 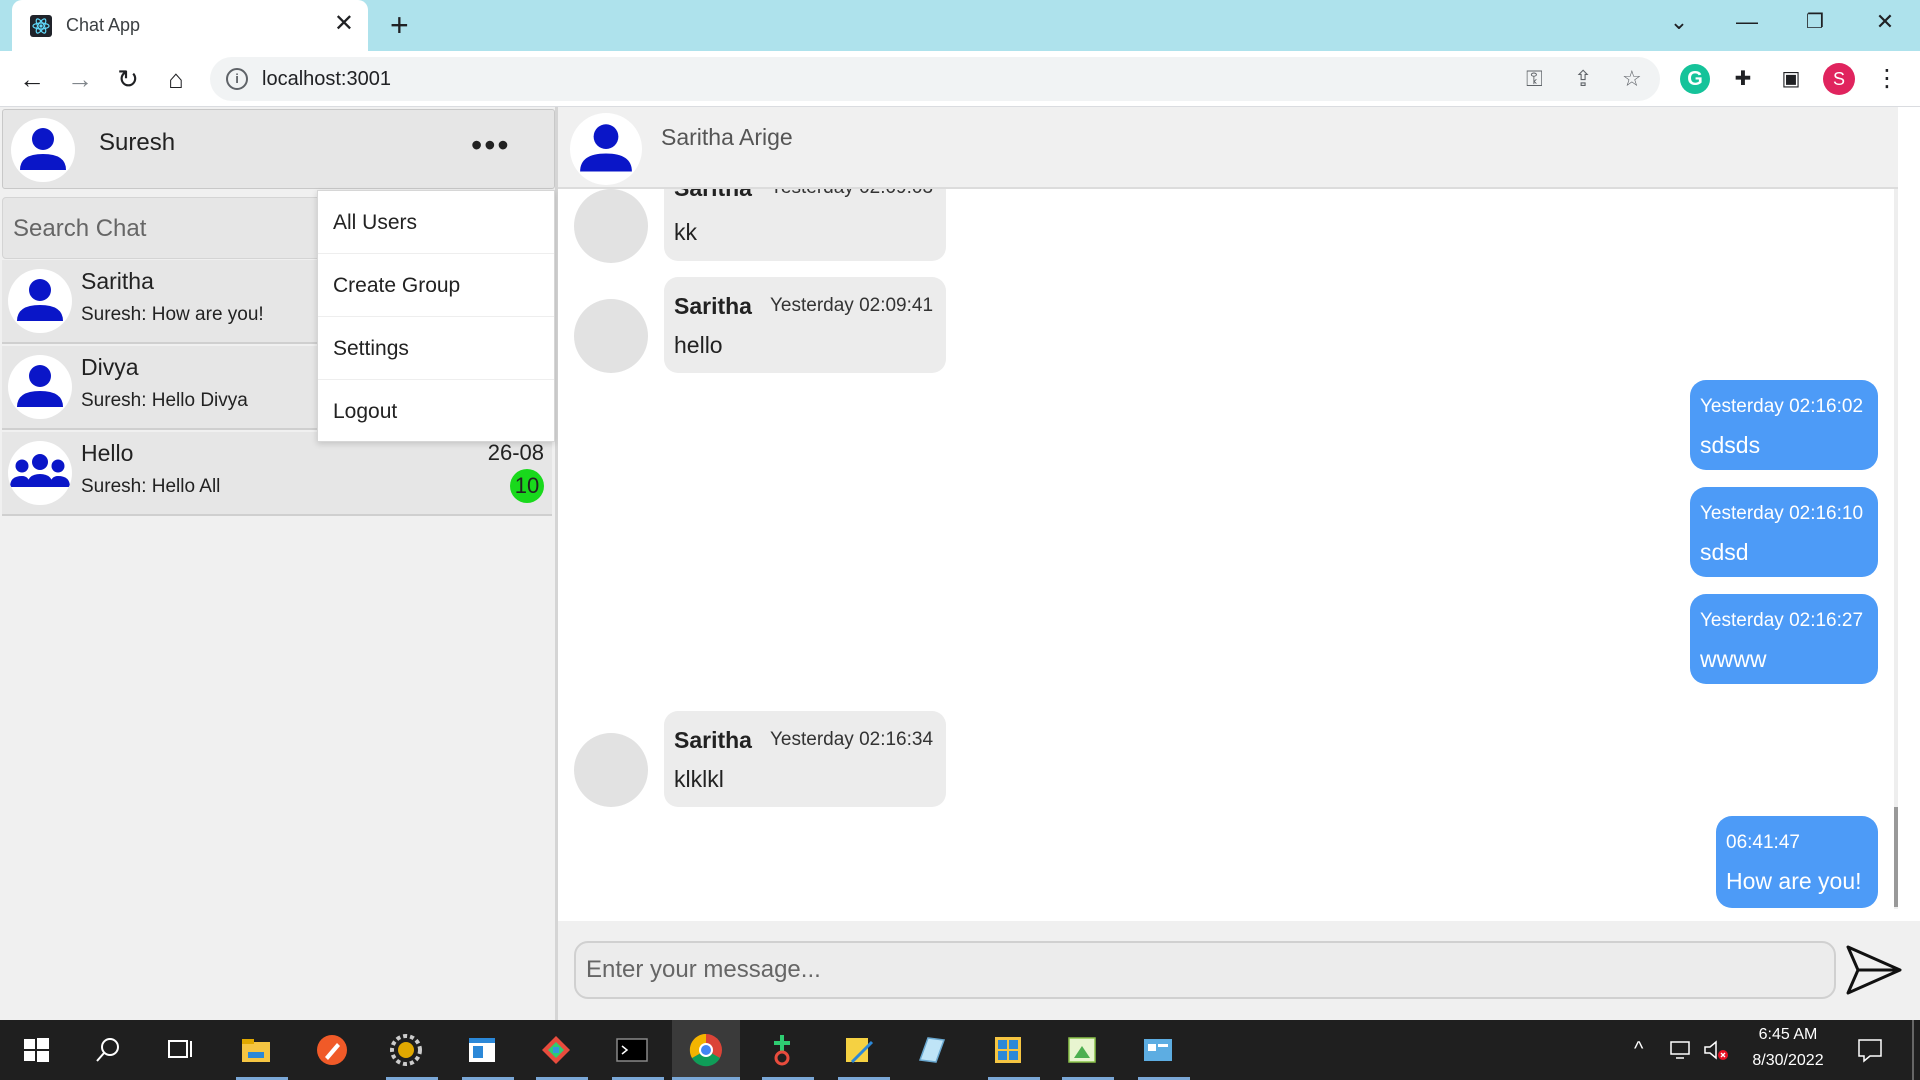 What do you see at coordinates (436, 285) in the screenshot?
I see `menu-item-create-group: Create Group` at bounding box center [436, 285].